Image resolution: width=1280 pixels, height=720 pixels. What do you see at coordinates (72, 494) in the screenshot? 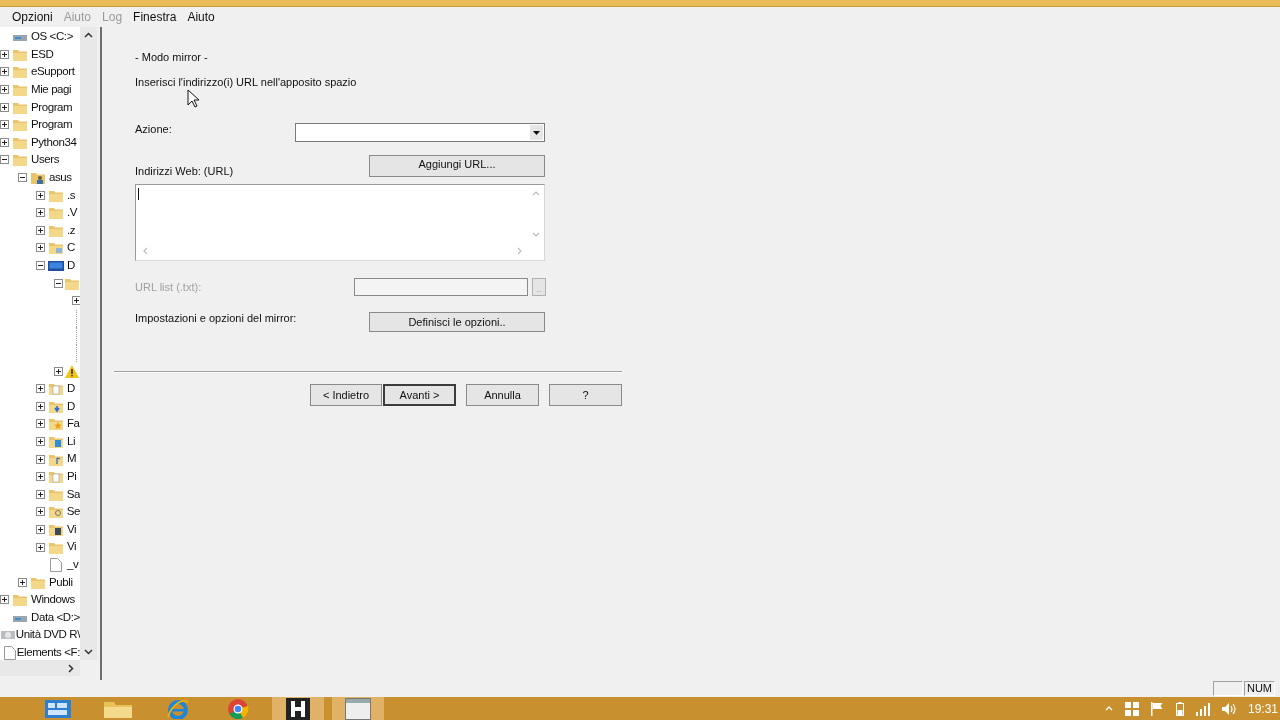
I see `tree-item: Sa` at bounding box center [72, 494].